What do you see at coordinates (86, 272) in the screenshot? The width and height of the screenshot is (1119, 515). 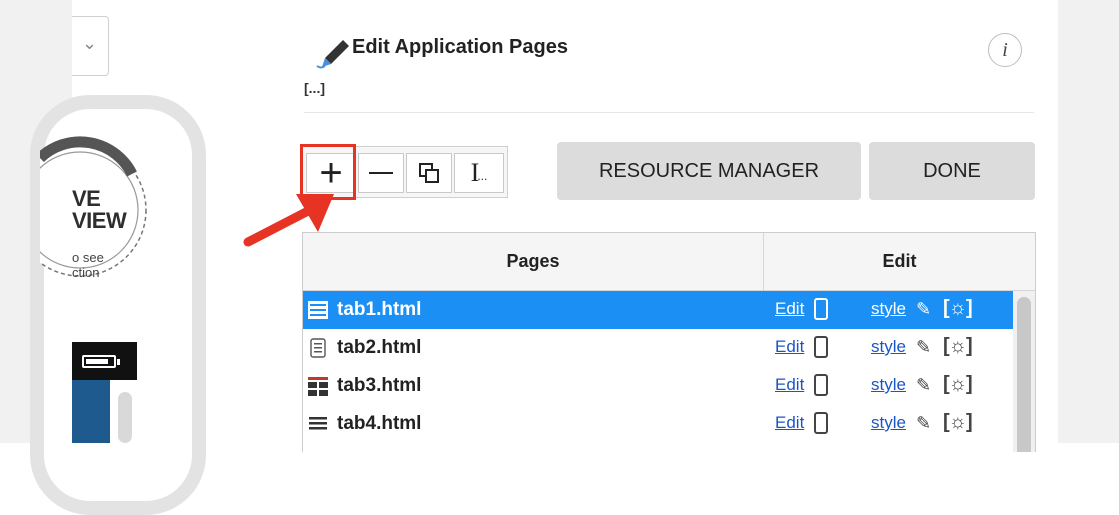 I see `badge-line-4: ction` at bounding box center [86, 272].